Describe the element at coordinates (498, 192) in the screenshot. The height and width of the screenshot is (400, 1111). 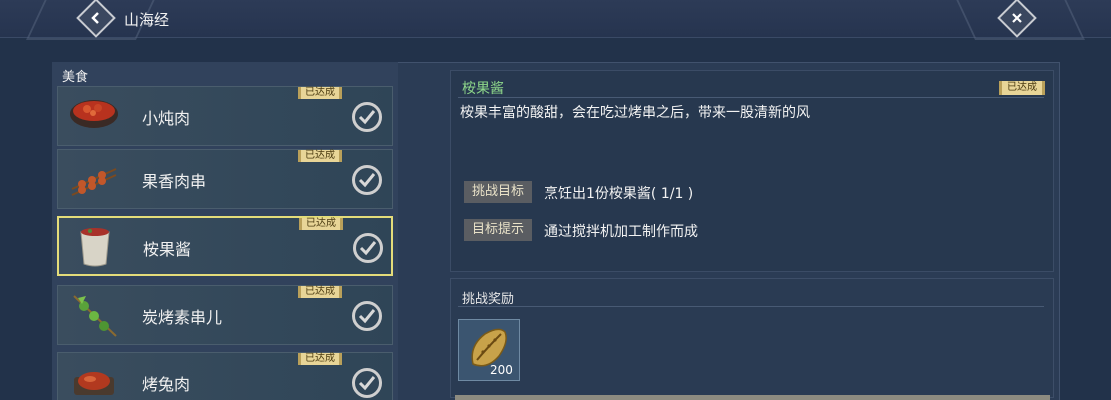
I see `challenge-target-tag: 挑战目标` at that location.